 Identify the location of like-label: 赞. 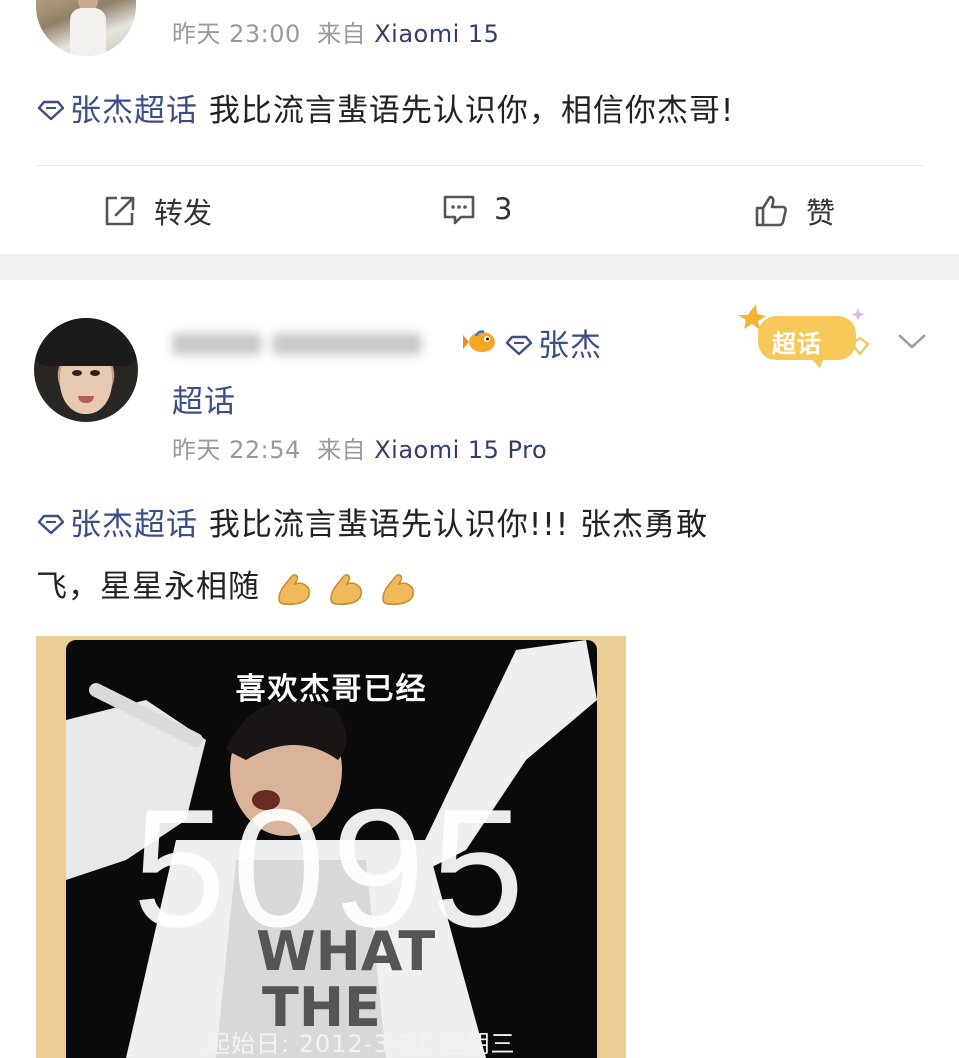
(821, 213).